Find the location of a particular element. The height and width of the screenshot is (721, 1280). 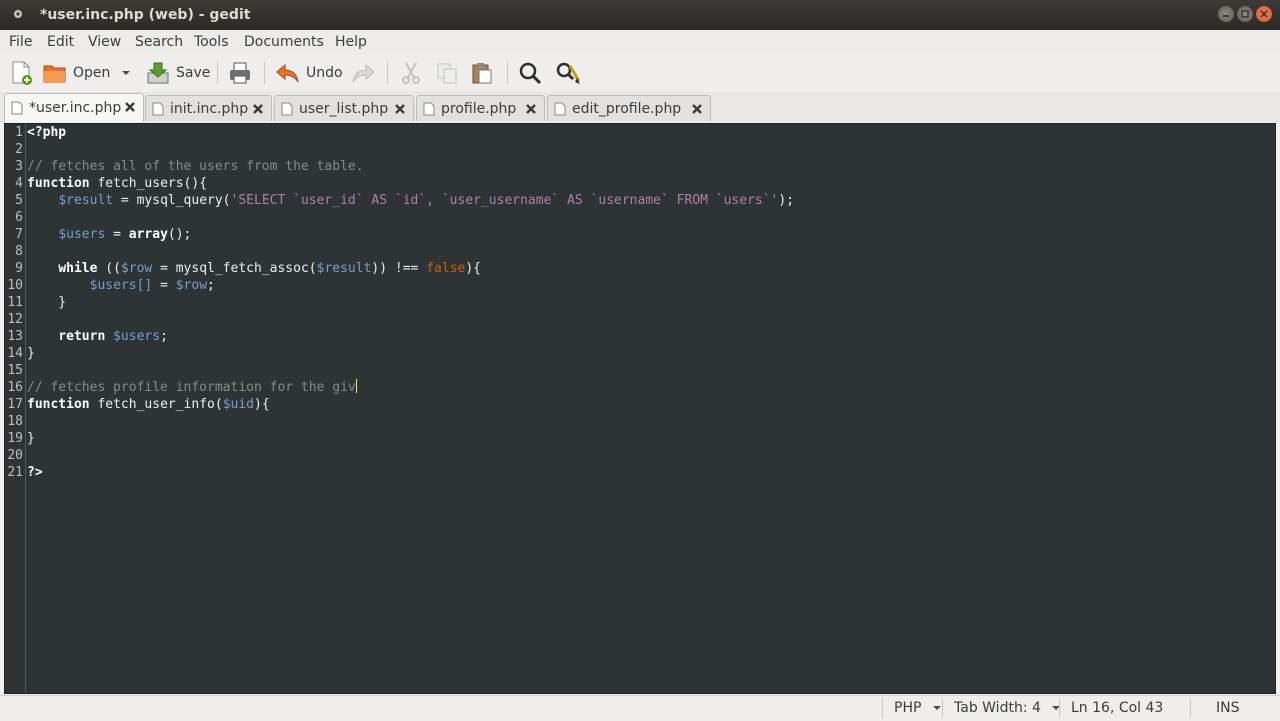

line-number: 21 is located at coordinates (15, 472).